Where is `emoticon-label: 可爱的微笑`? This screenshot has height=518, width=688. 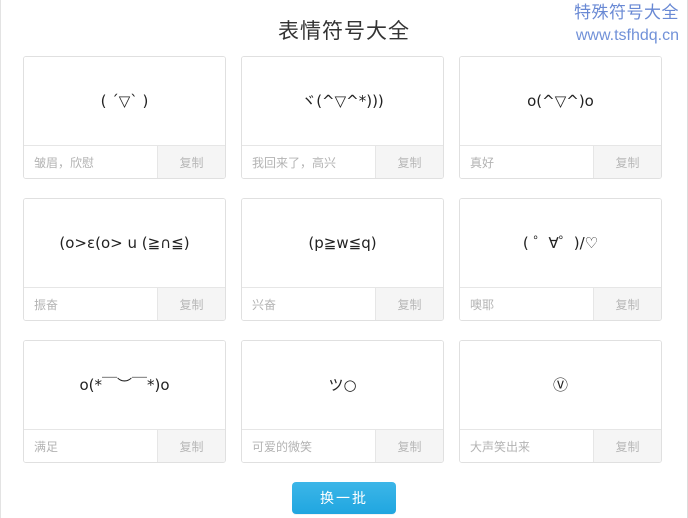
emoticon-label: 可爱的微笑 is located at coordinates (308, 446).